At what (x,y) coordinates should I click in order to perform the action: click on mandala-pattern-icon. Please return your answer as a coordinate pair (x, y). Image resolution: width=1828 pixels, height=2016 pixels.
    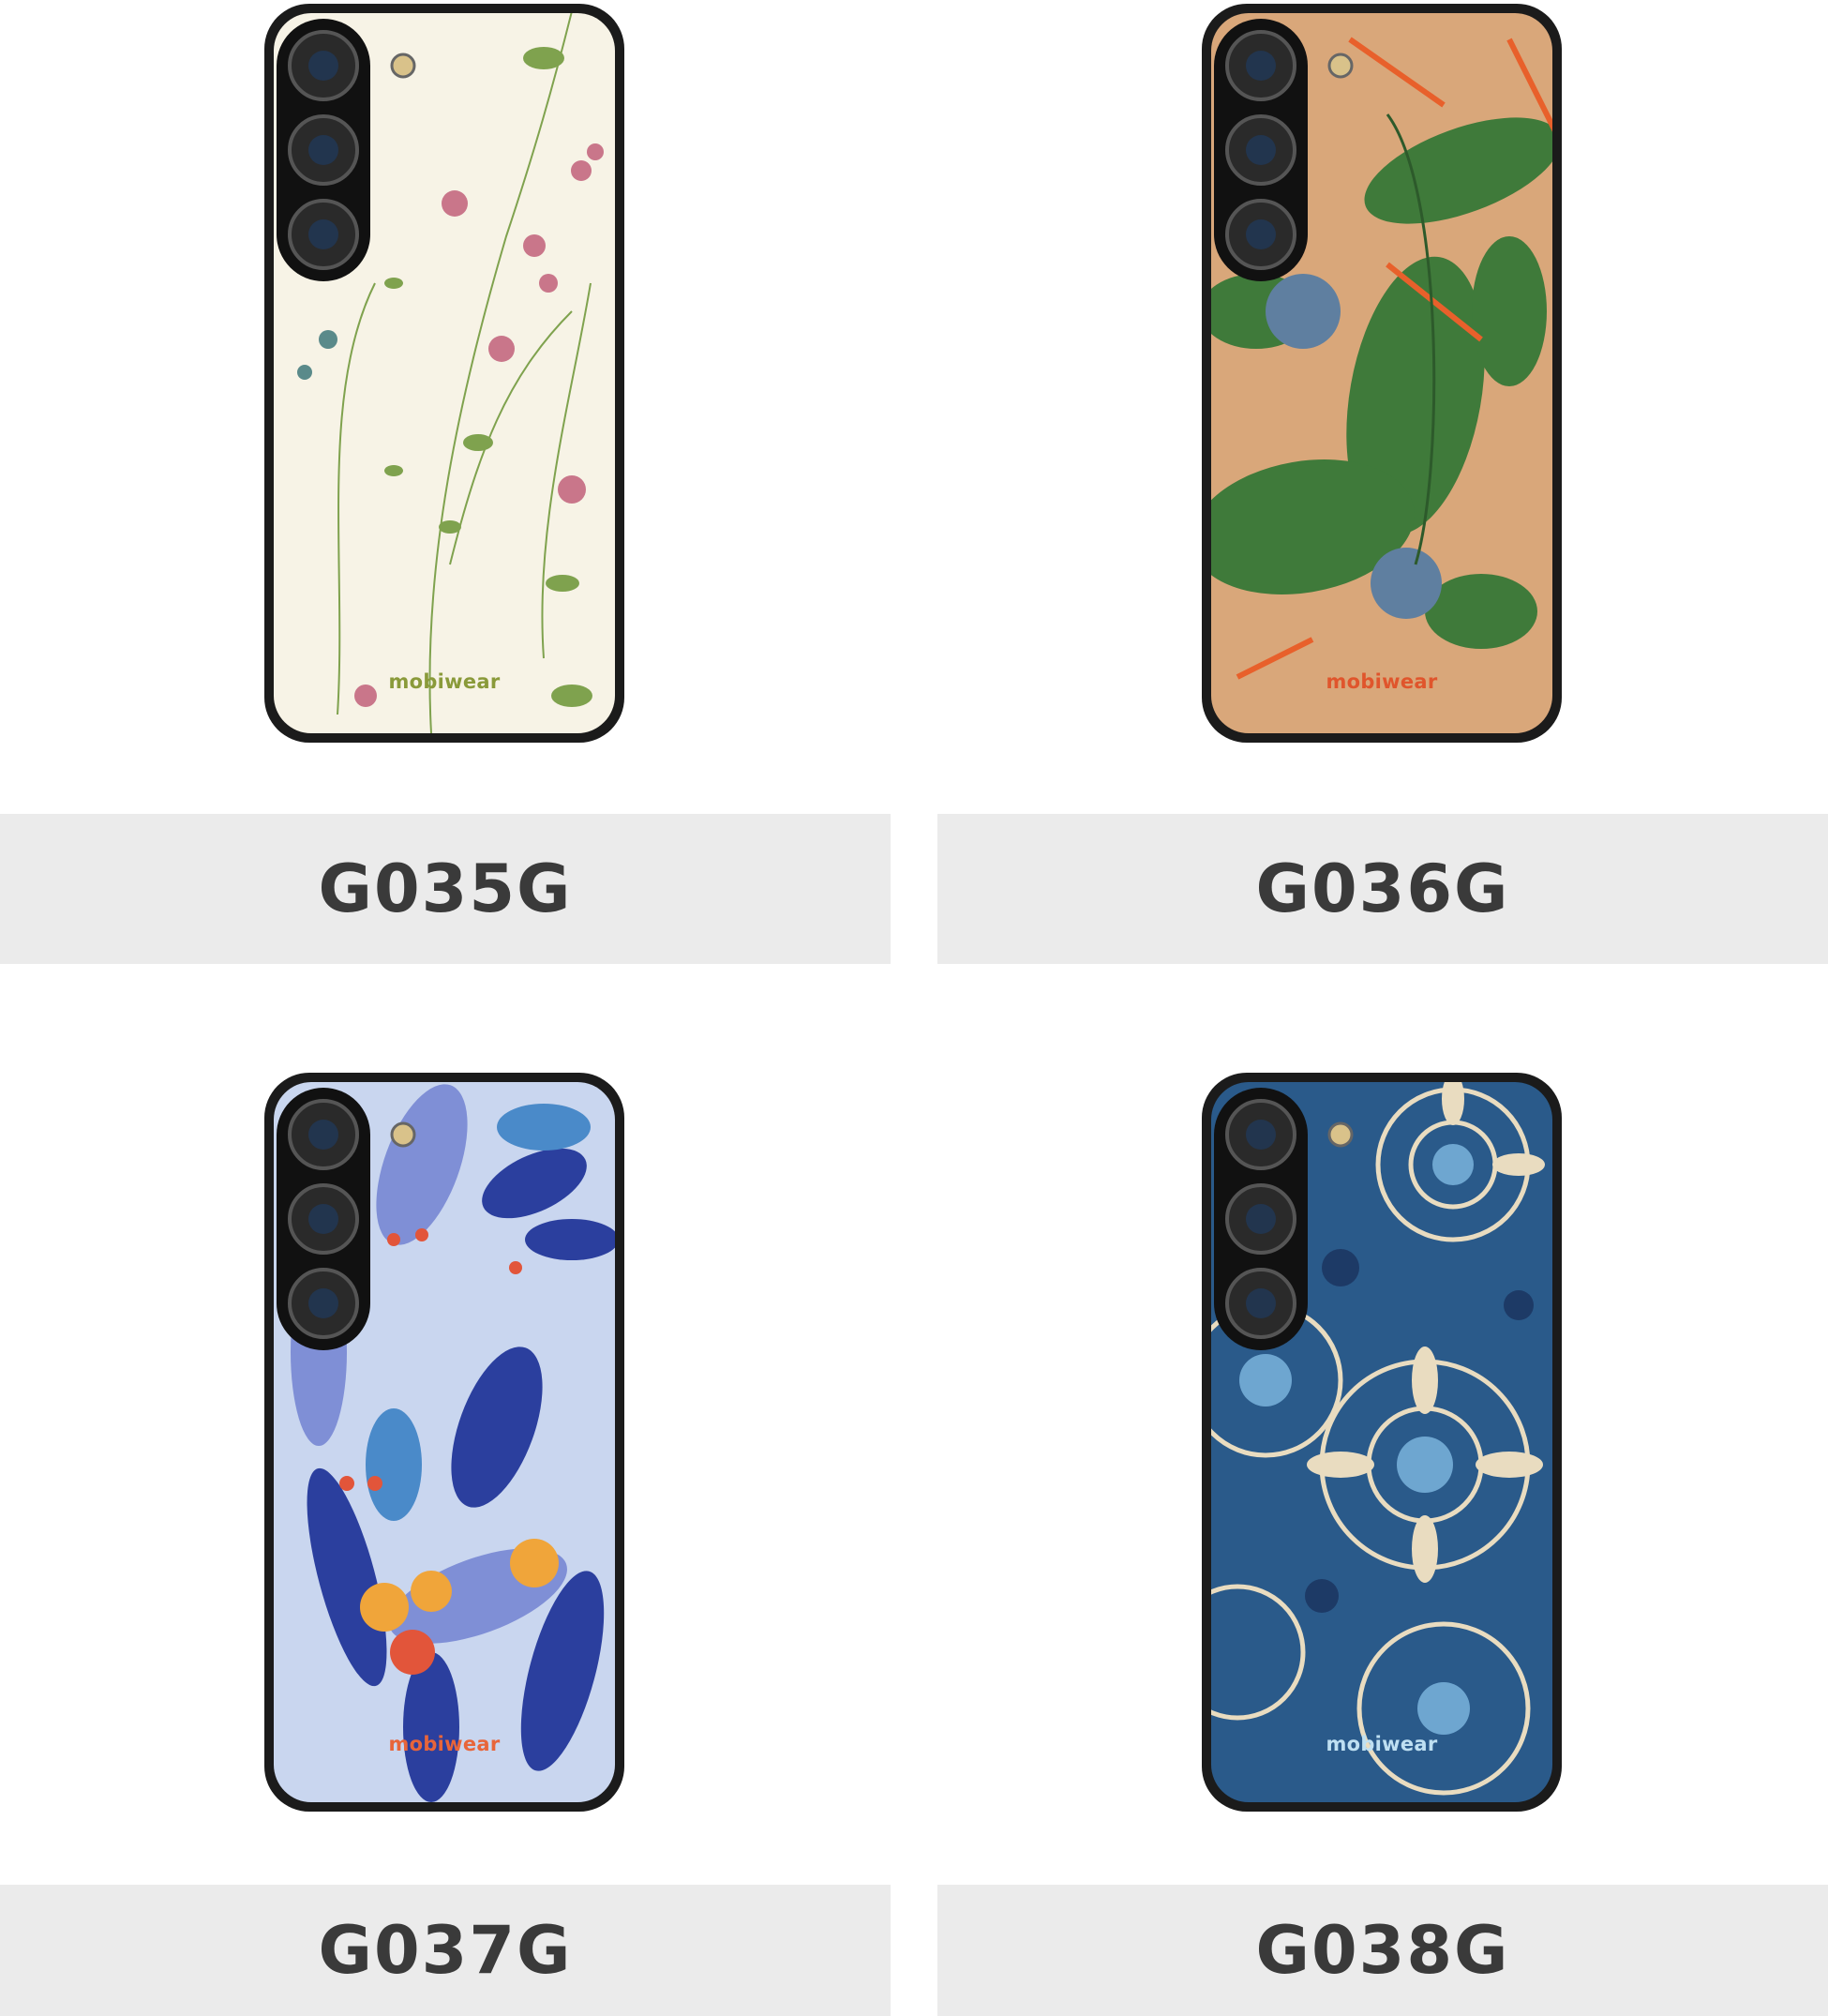
    Looking at the image, I should click on (1382, 1442).